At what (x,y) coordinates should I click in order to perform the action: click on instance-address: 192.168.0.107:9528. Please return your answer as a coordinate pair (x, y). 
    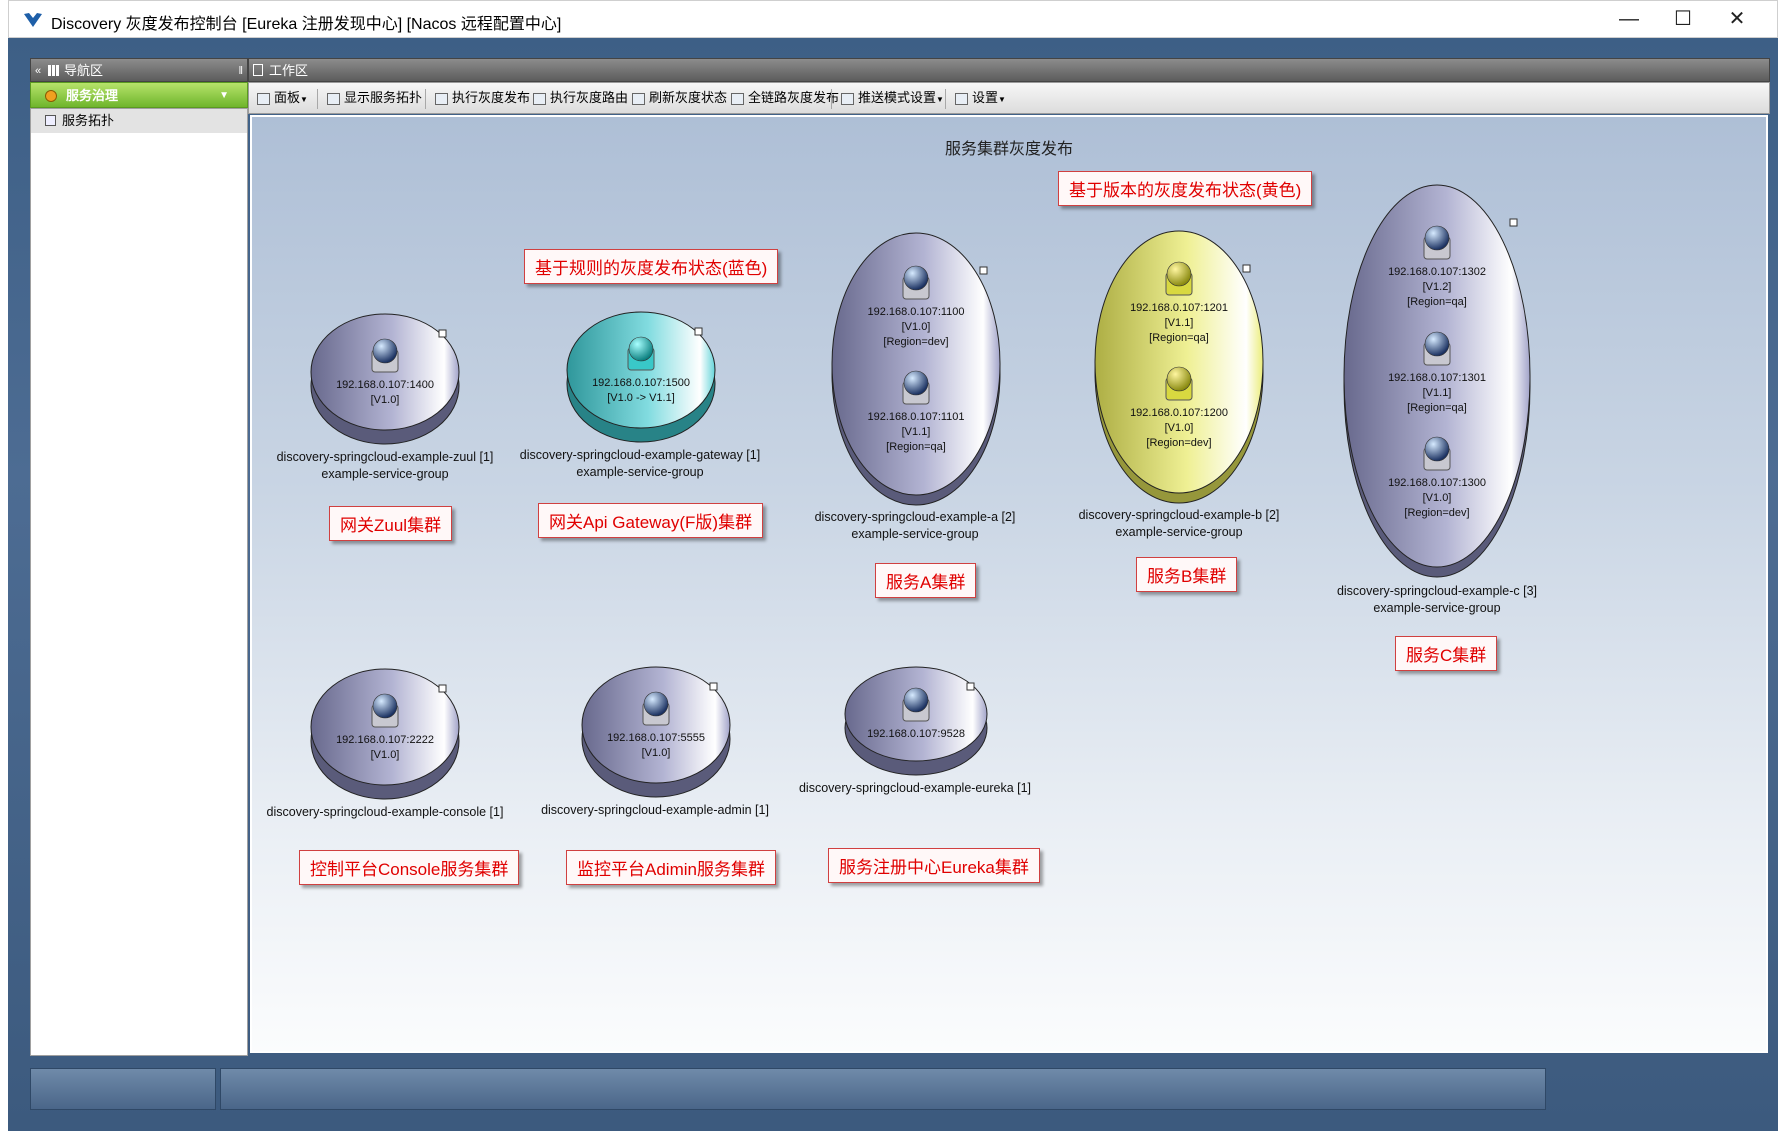
    Looking at the image, I should click on (916, 734).